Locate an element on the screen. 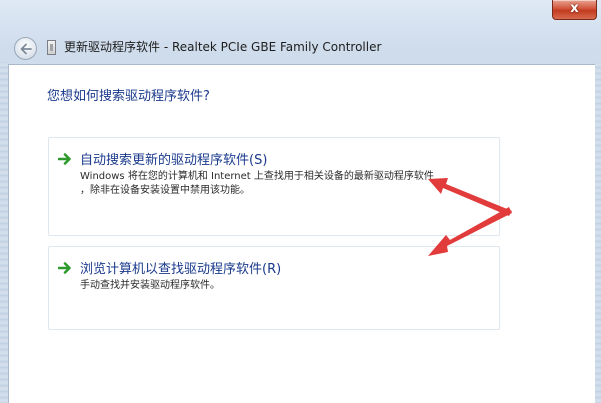 Image resolution: width=601 pixels, height=403 pixels. close-icon: x is located at coordinates (574, 8).